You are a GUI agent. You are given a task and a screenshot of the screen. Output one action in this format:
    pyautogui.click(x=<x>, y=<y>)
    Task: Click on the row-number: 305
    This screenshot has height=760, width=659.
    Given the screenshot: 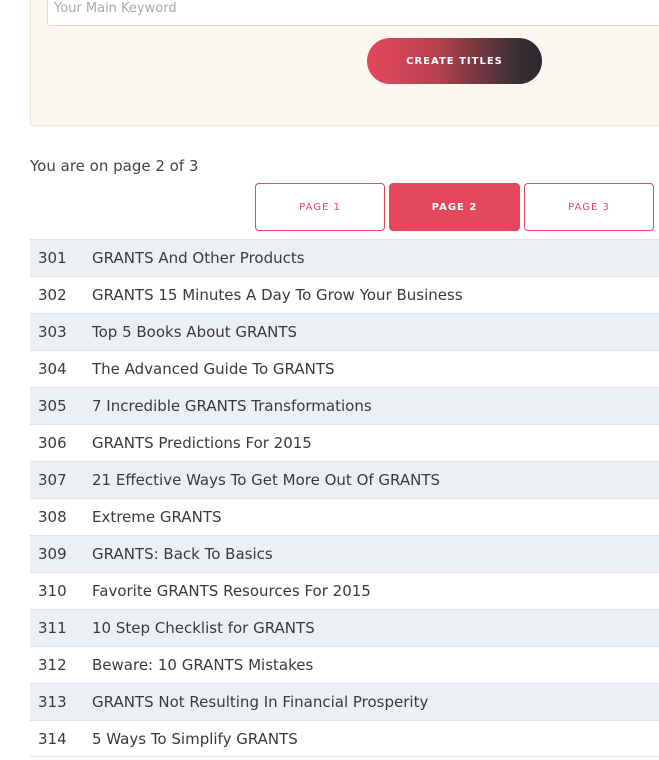 What is the action you would take?
    pyautogui.click(x=52, y=406)
    